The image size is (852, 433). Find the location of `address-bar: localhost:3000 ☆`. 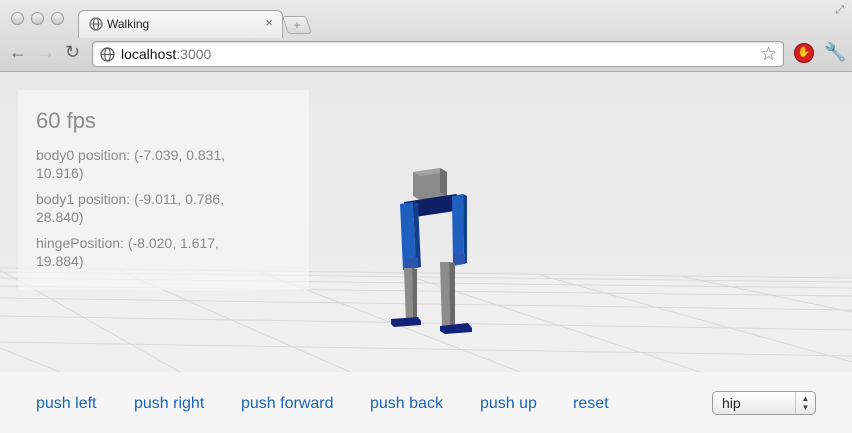

address-bar: localhost:3000 ☆ is located at coordinates (438, 54).